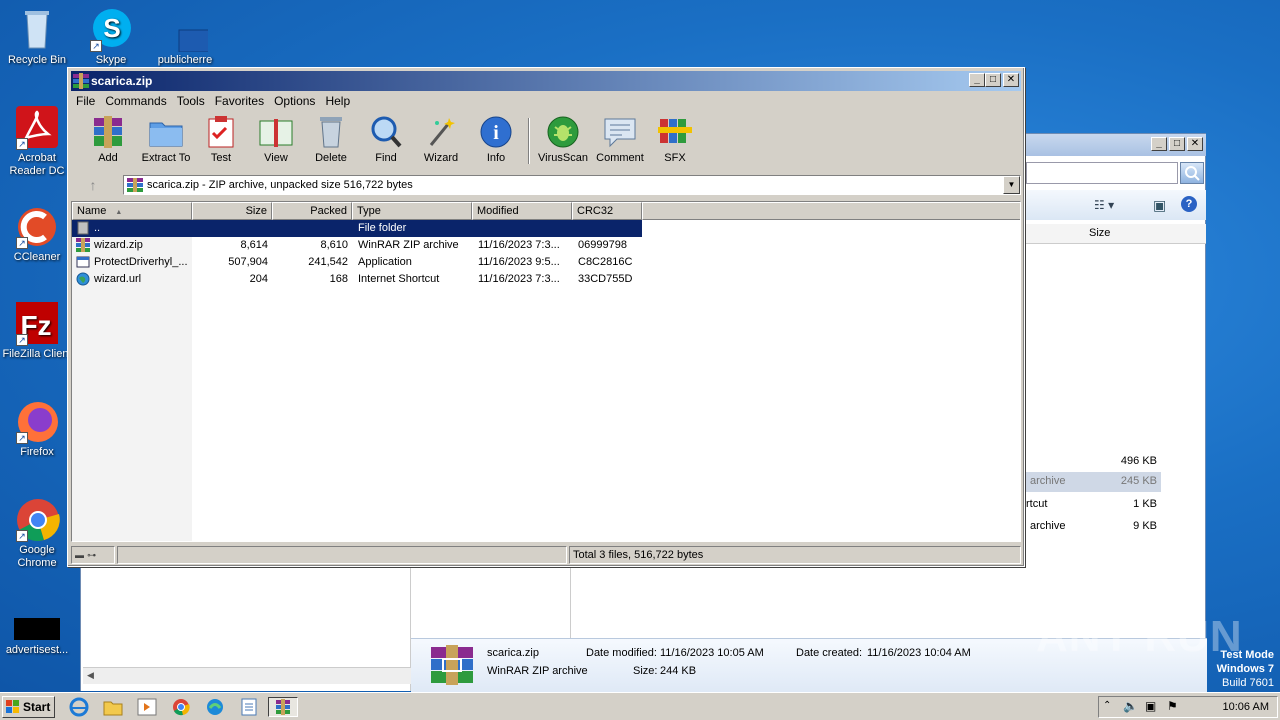 The height and width of the screenshot is (720, 1280). Describe the element at coordinates (132, 211) in the screenshot. I see `column-header-name: Name ▲` at that location.